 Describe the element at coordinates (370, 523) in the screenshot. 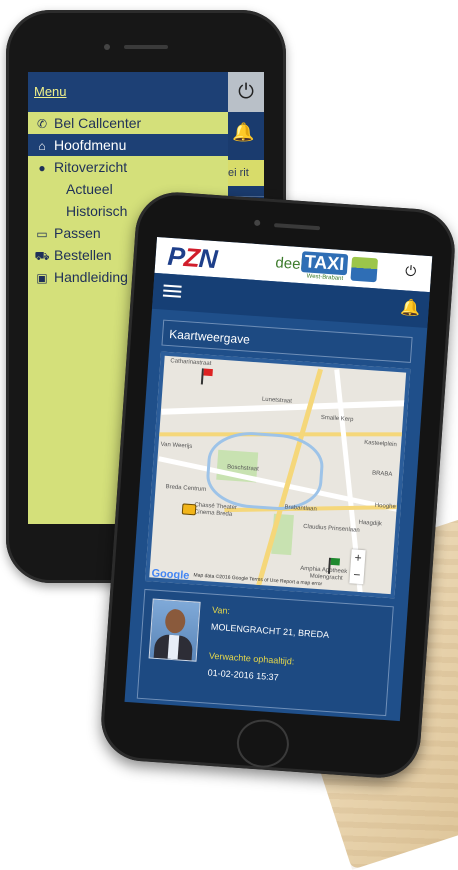

I see `map-label: Haagdijk` at that location.